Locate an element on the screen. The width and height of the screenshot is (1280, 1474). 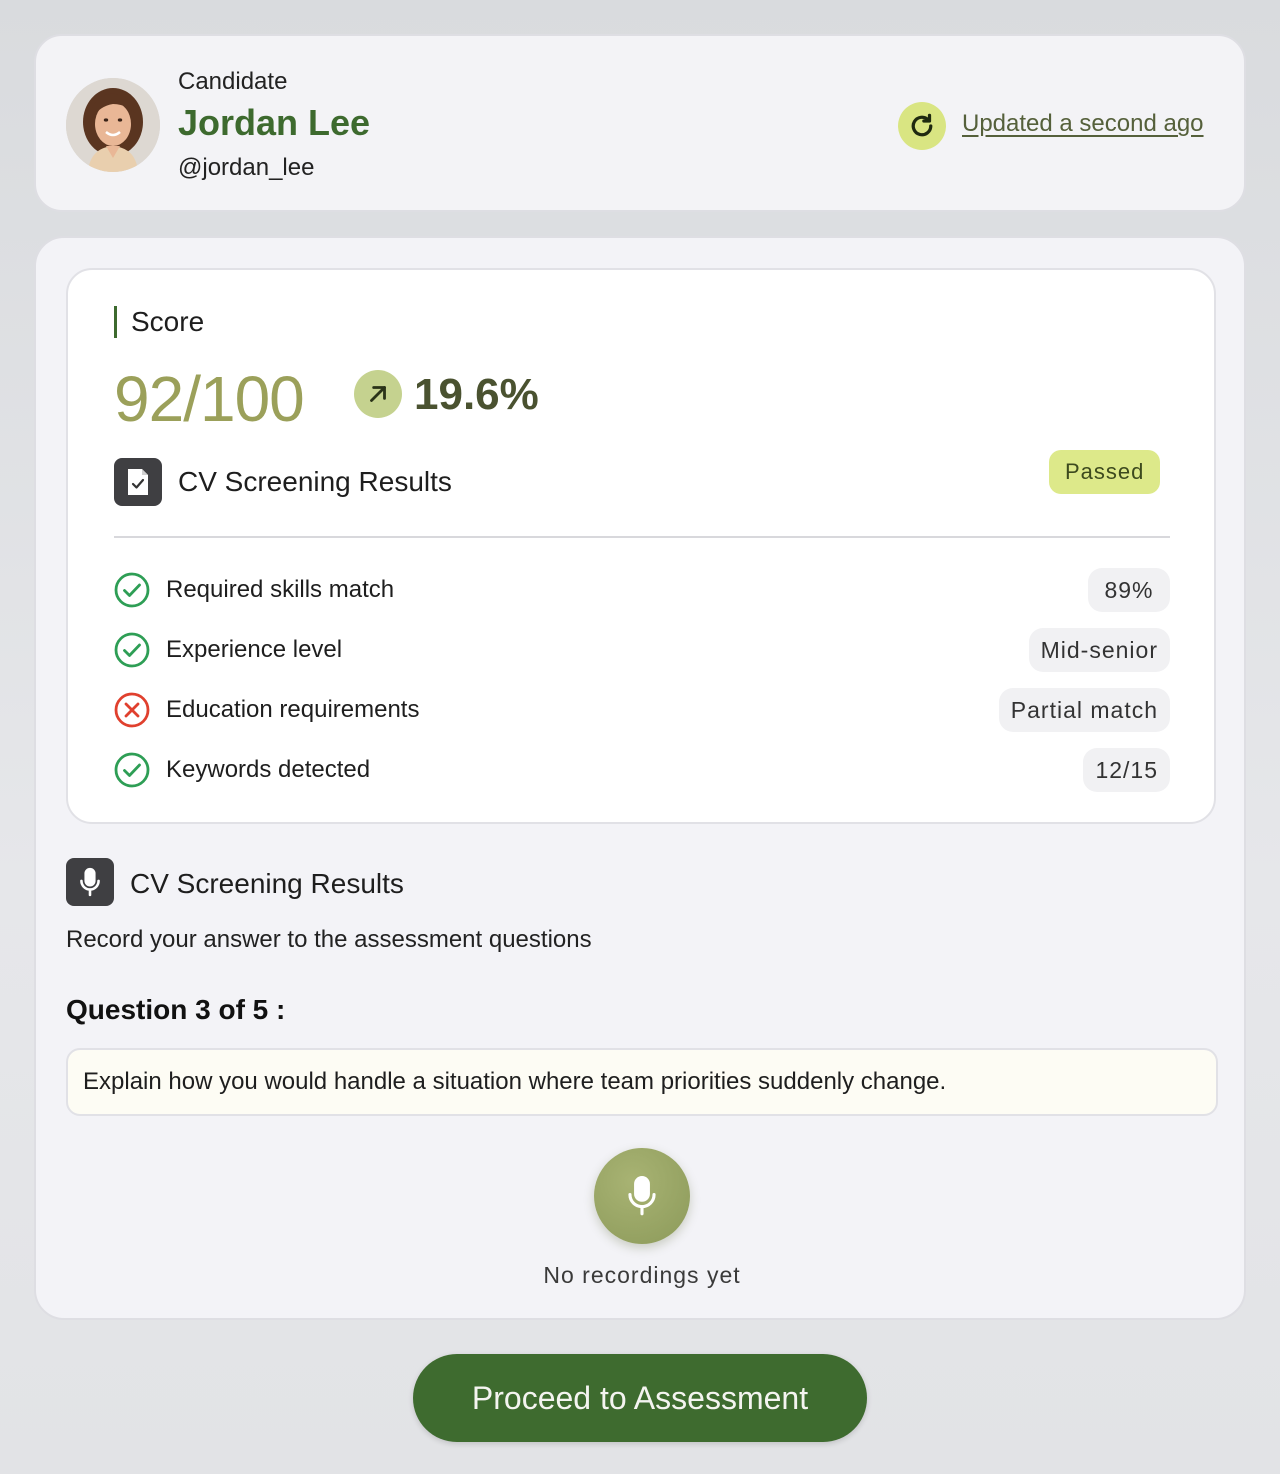
avatar is located at coordinates (113, 125).